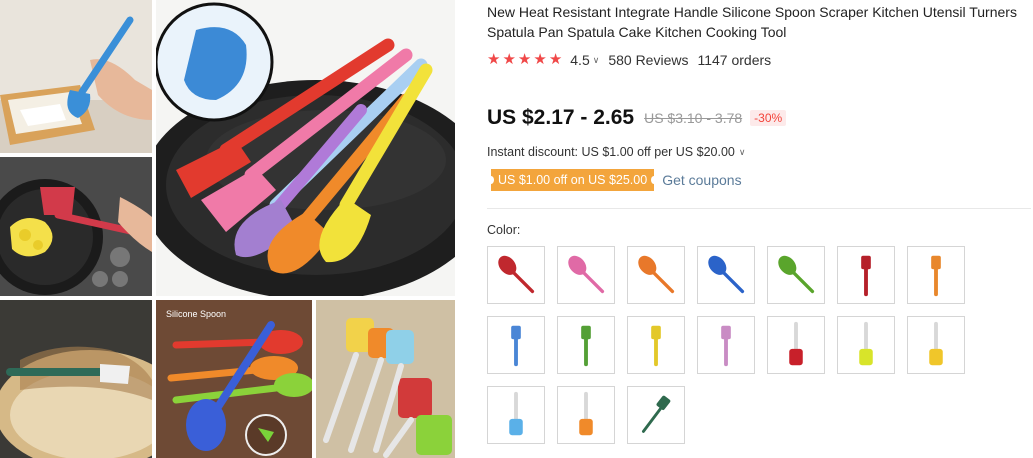  I want to click on color-label: Color:, so click(504, 230).